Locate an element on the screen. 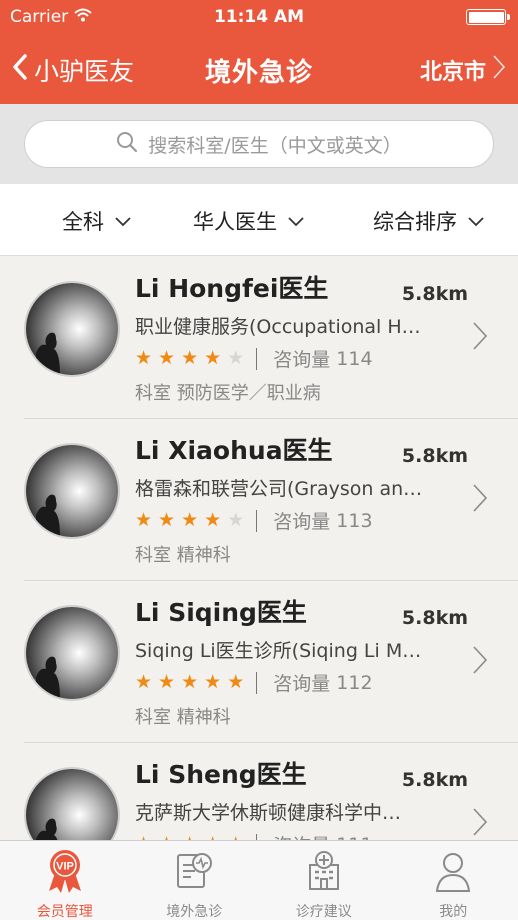  filter-bar: 全科 华人医生 综合排序 is located at coordinates (259, 220).